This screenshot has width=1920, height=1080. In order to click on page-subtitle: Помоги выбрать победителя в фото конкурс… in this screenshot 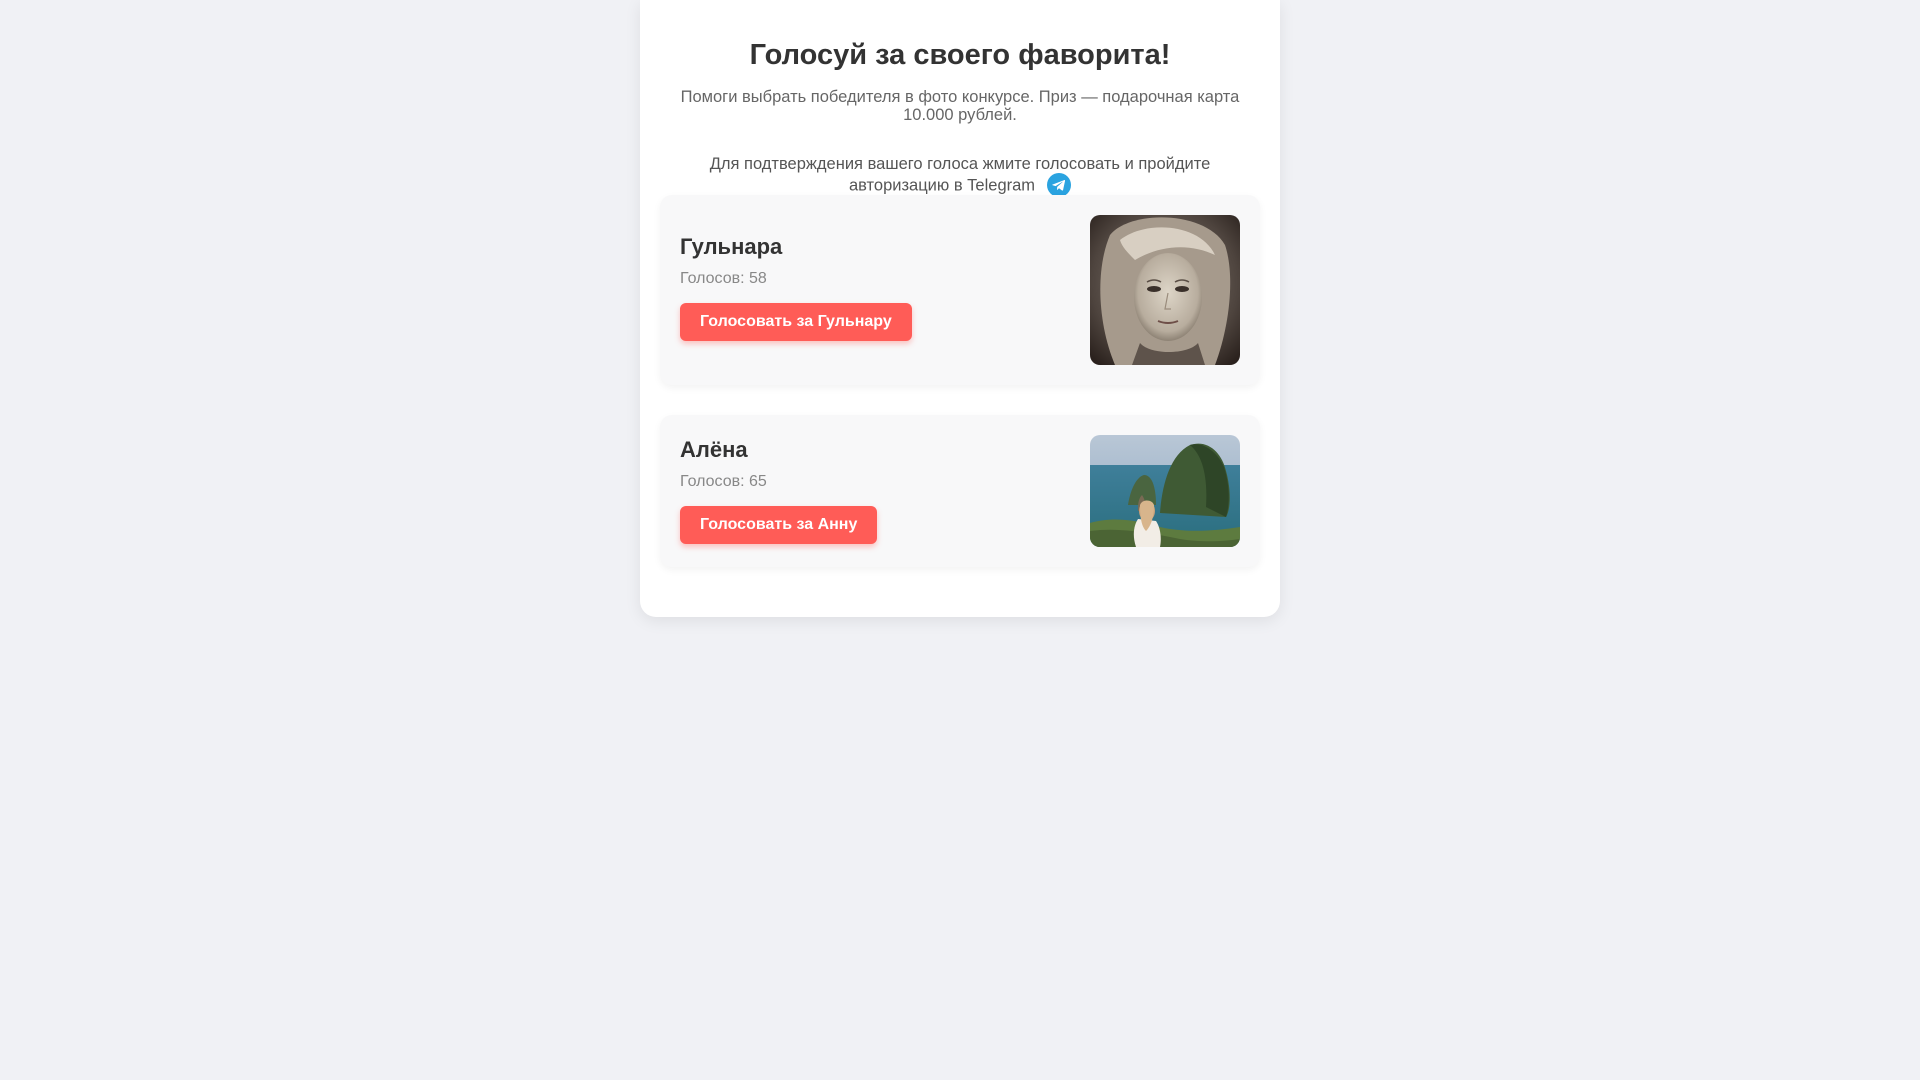, I will do `click(960, 106)`.